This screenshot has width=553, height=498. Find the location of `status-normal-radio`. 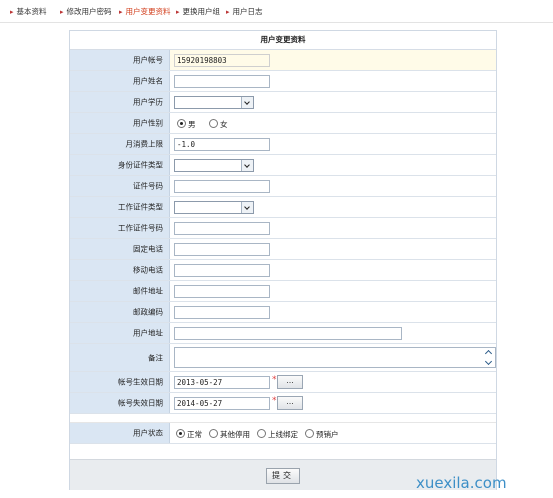

status-normal-radio is located at coordinates (180, 433).